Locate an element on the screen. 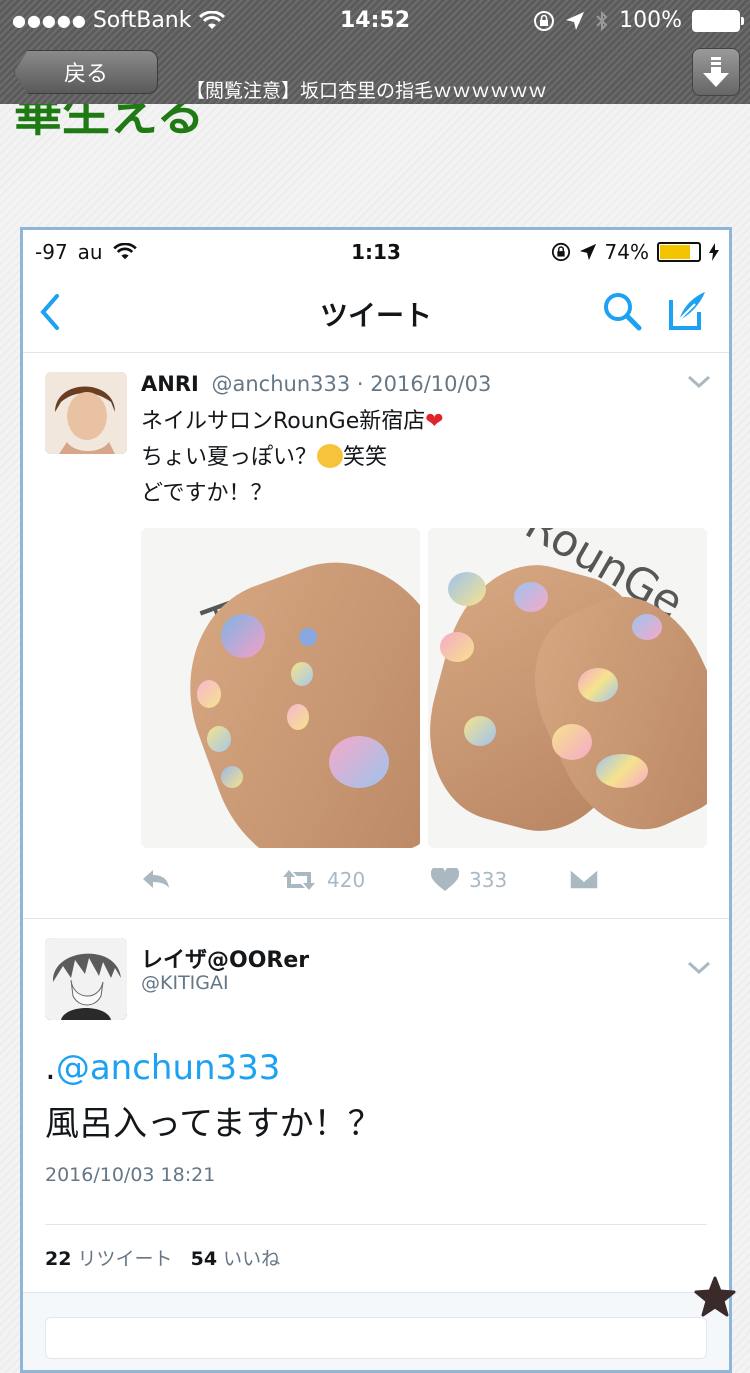 The image size is (750, 1373). twitter-nav-bar: ツイート is located at coordinates (376, 314).